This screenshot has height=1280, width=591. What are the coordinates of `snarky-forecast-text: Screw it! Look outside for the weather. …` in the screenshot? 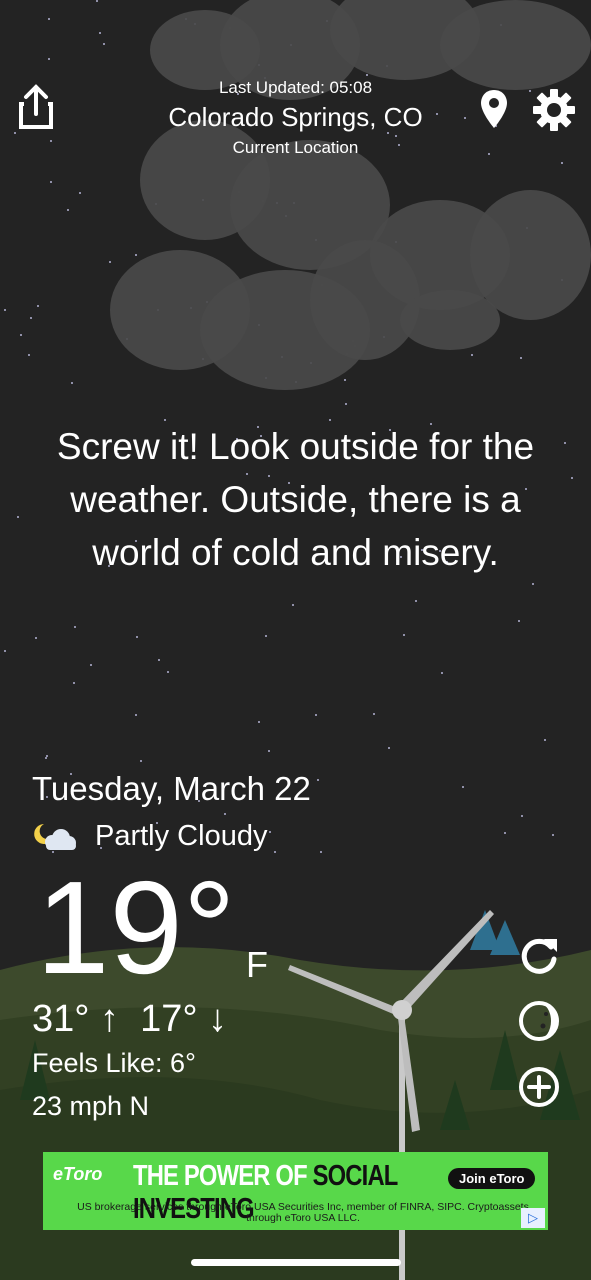 It's located at (295, 499).